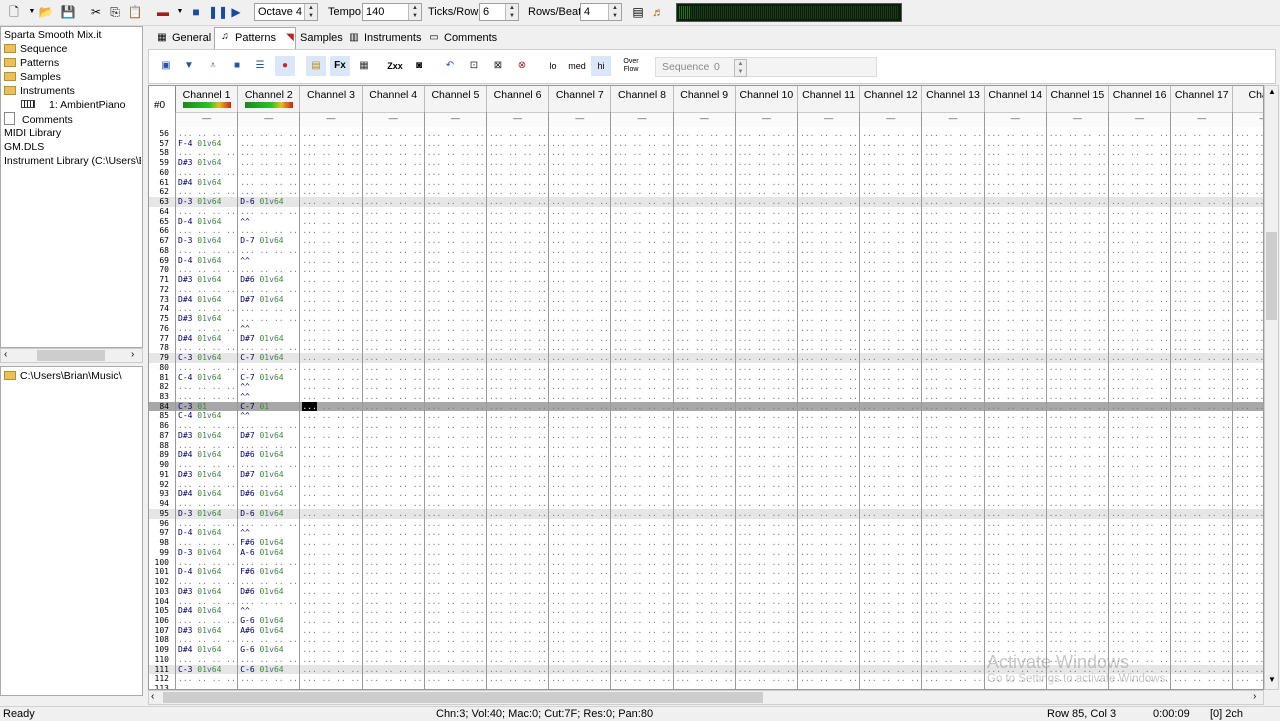 The height and width of the screenshot is (721, 1280). I want to click on channel-header: Channel 9, so click(704, 99).